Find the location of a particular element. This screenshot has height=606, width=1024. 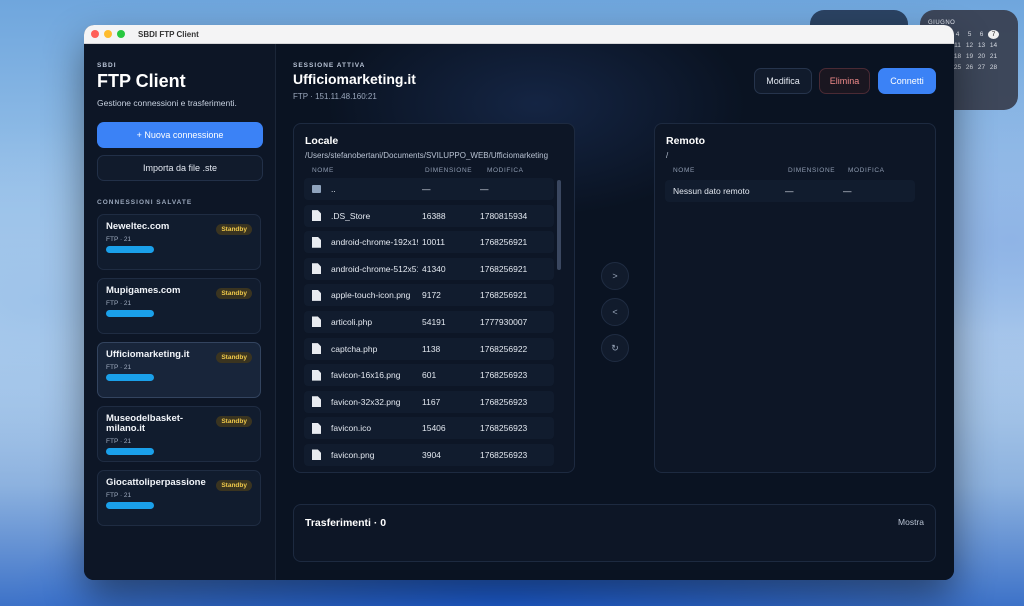

file-row: favicon-32x32.png 1167 1768256923 is located at coordinates (429, 401).